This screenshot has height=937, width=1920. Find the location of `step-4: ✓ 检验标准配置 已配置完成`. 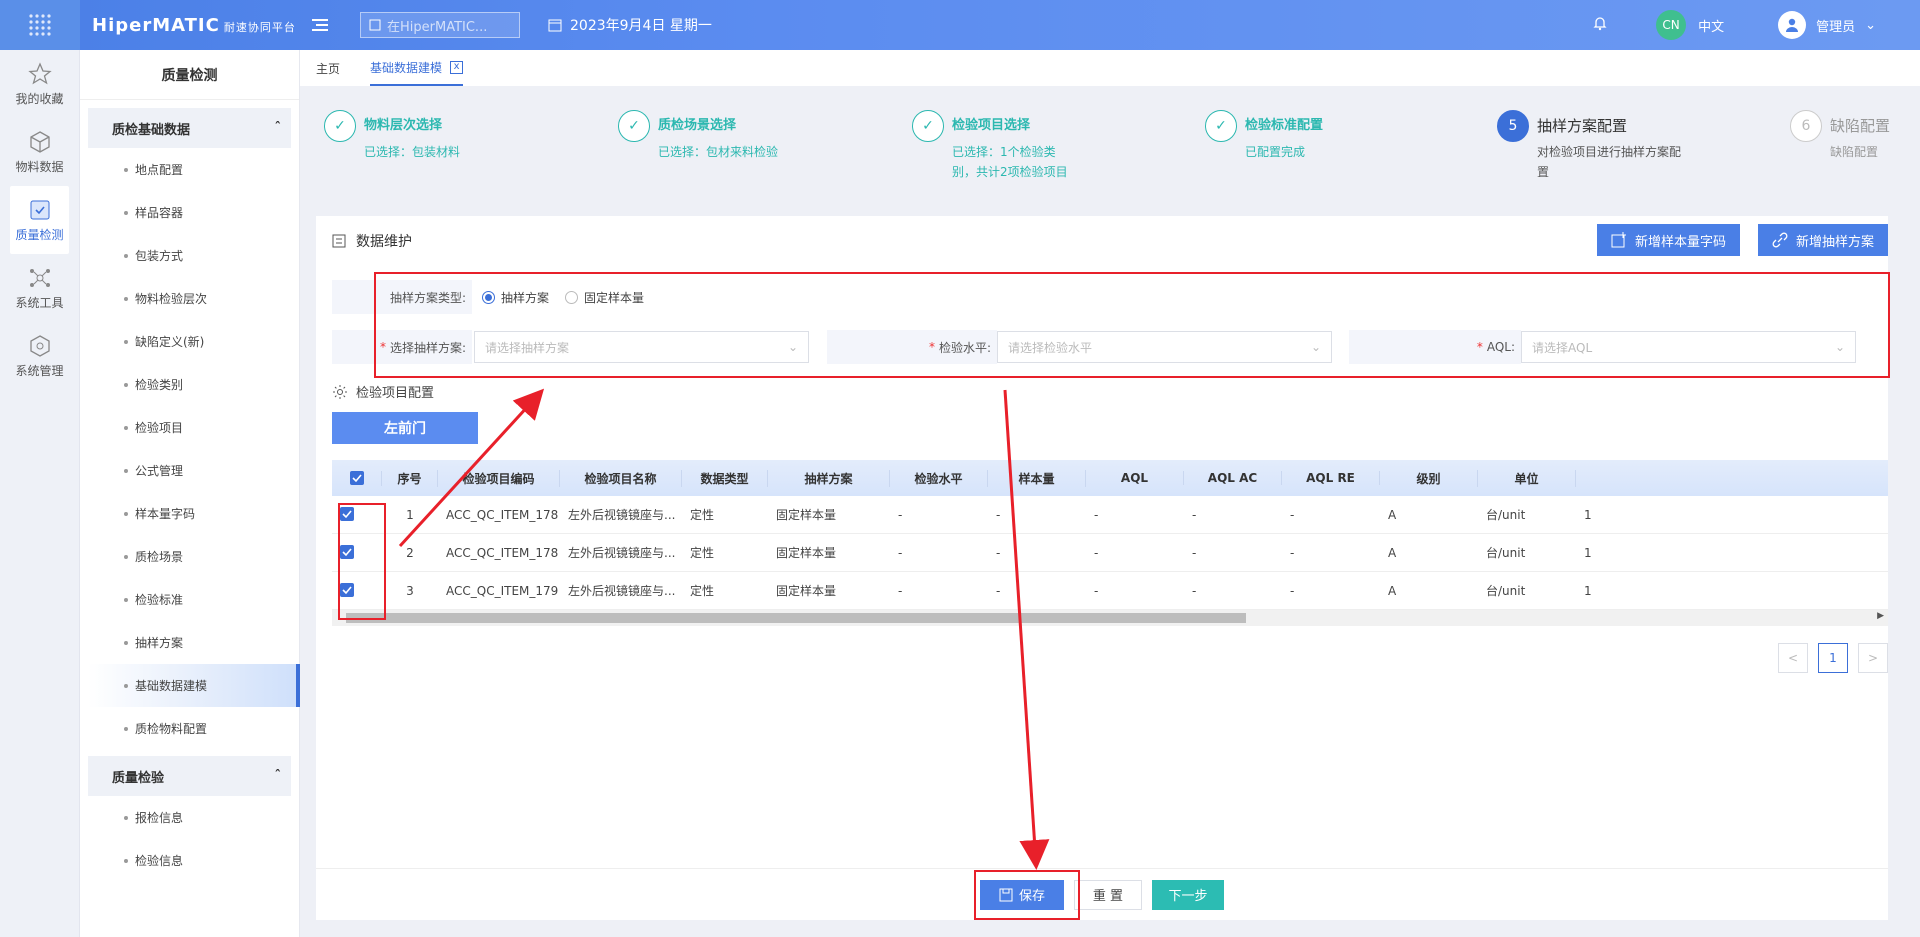

step-4: ✓ 检验标准配置 已配置完成 is located at coordinates (1290, 136).